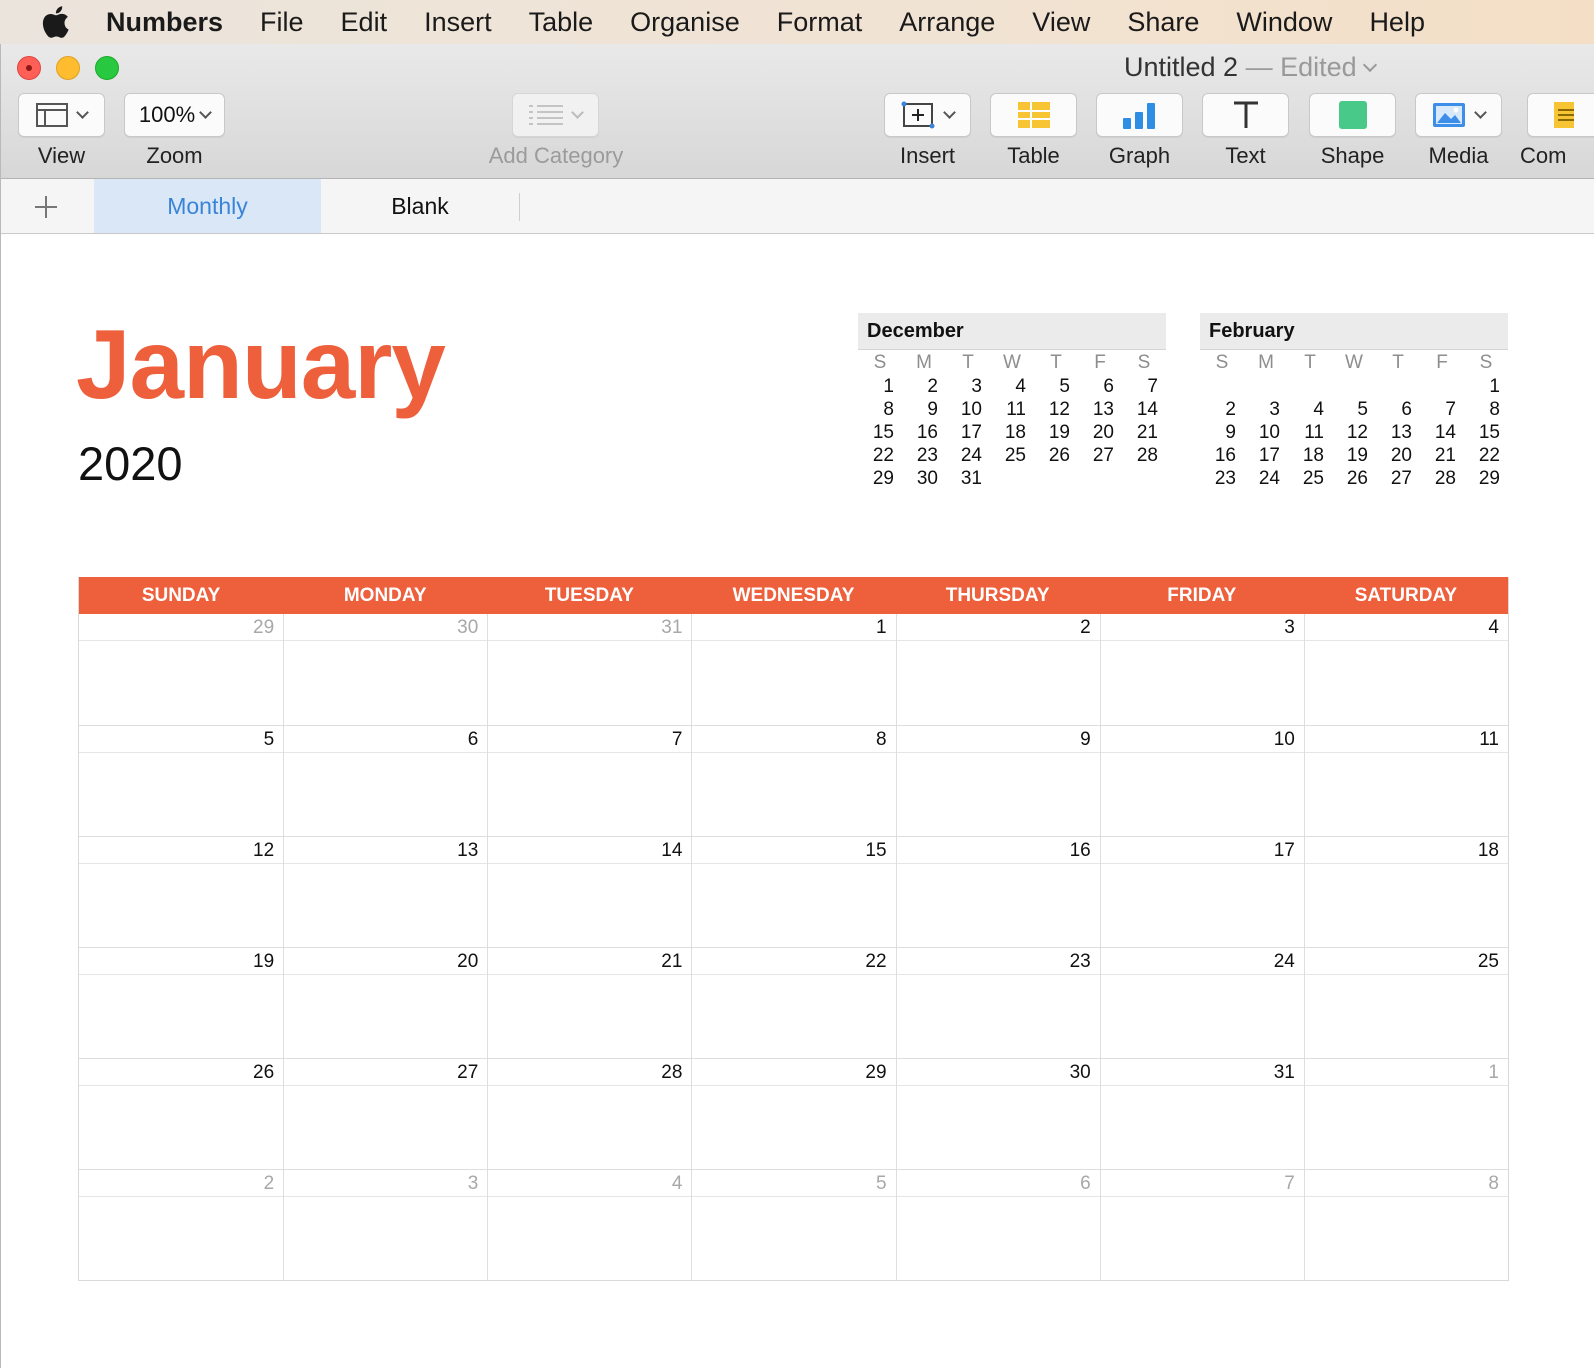 The image size is (1594, 1368). What do you see at coordinates (107, 68) in the screenshot?
I see `fullscreen-window-button` at bounding box center [107, 68].